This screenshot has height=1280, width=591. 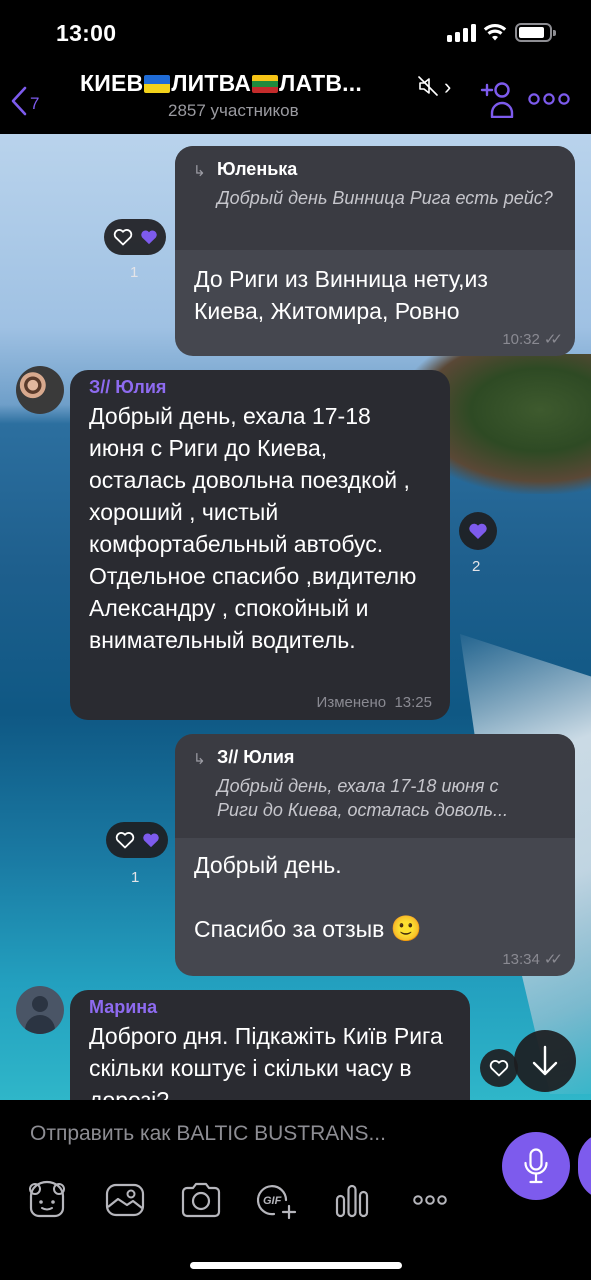 What do you see at coordinates (351, 702) in the screenshot?
I see `edited-label: Изменено` at bounding box center [351, 702].